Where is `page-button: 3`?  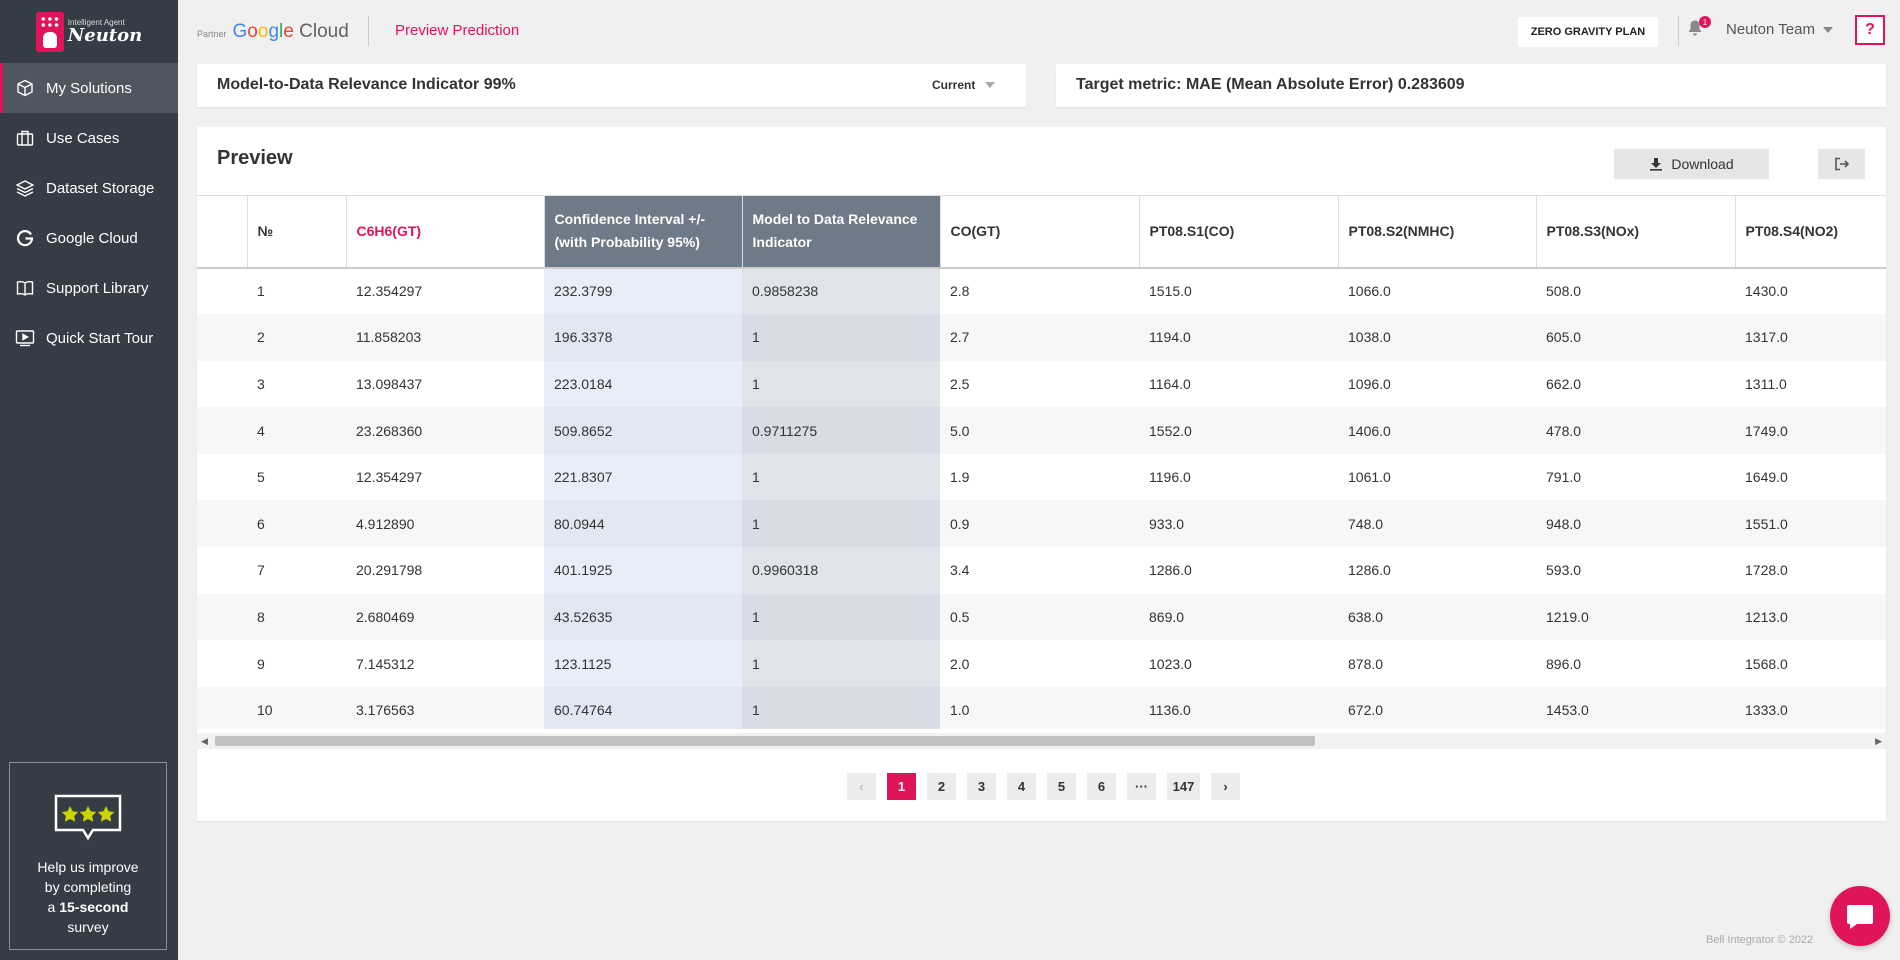 page-button: 3 is located at coordinates (981, 786).